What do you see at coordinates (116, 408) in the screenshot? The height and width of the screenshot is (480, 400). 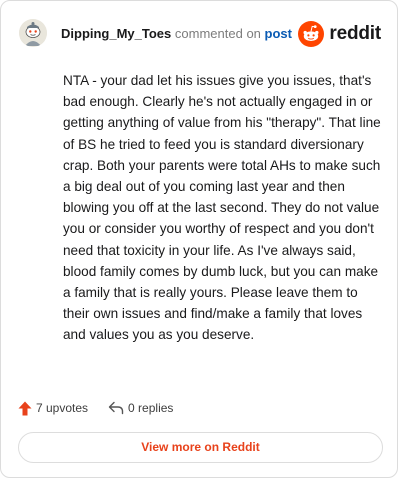 I see `reply-arrow-icon` at bounding box center [116, 408].